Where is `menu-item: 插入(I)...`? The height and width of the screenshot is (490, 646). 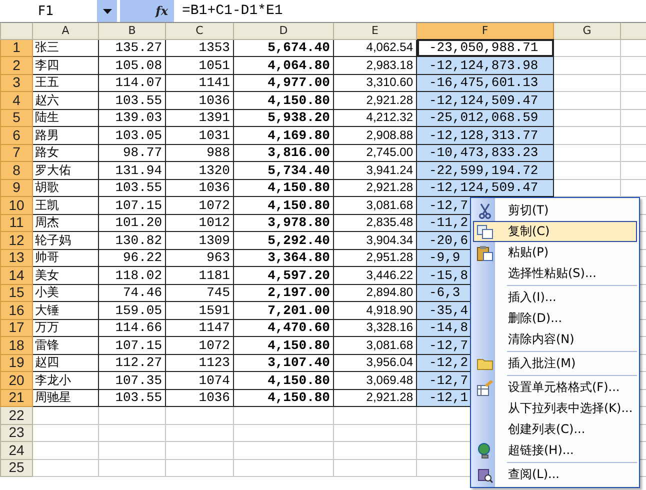 menu-item: 插入(I)... is located at coordinates (555, 297).